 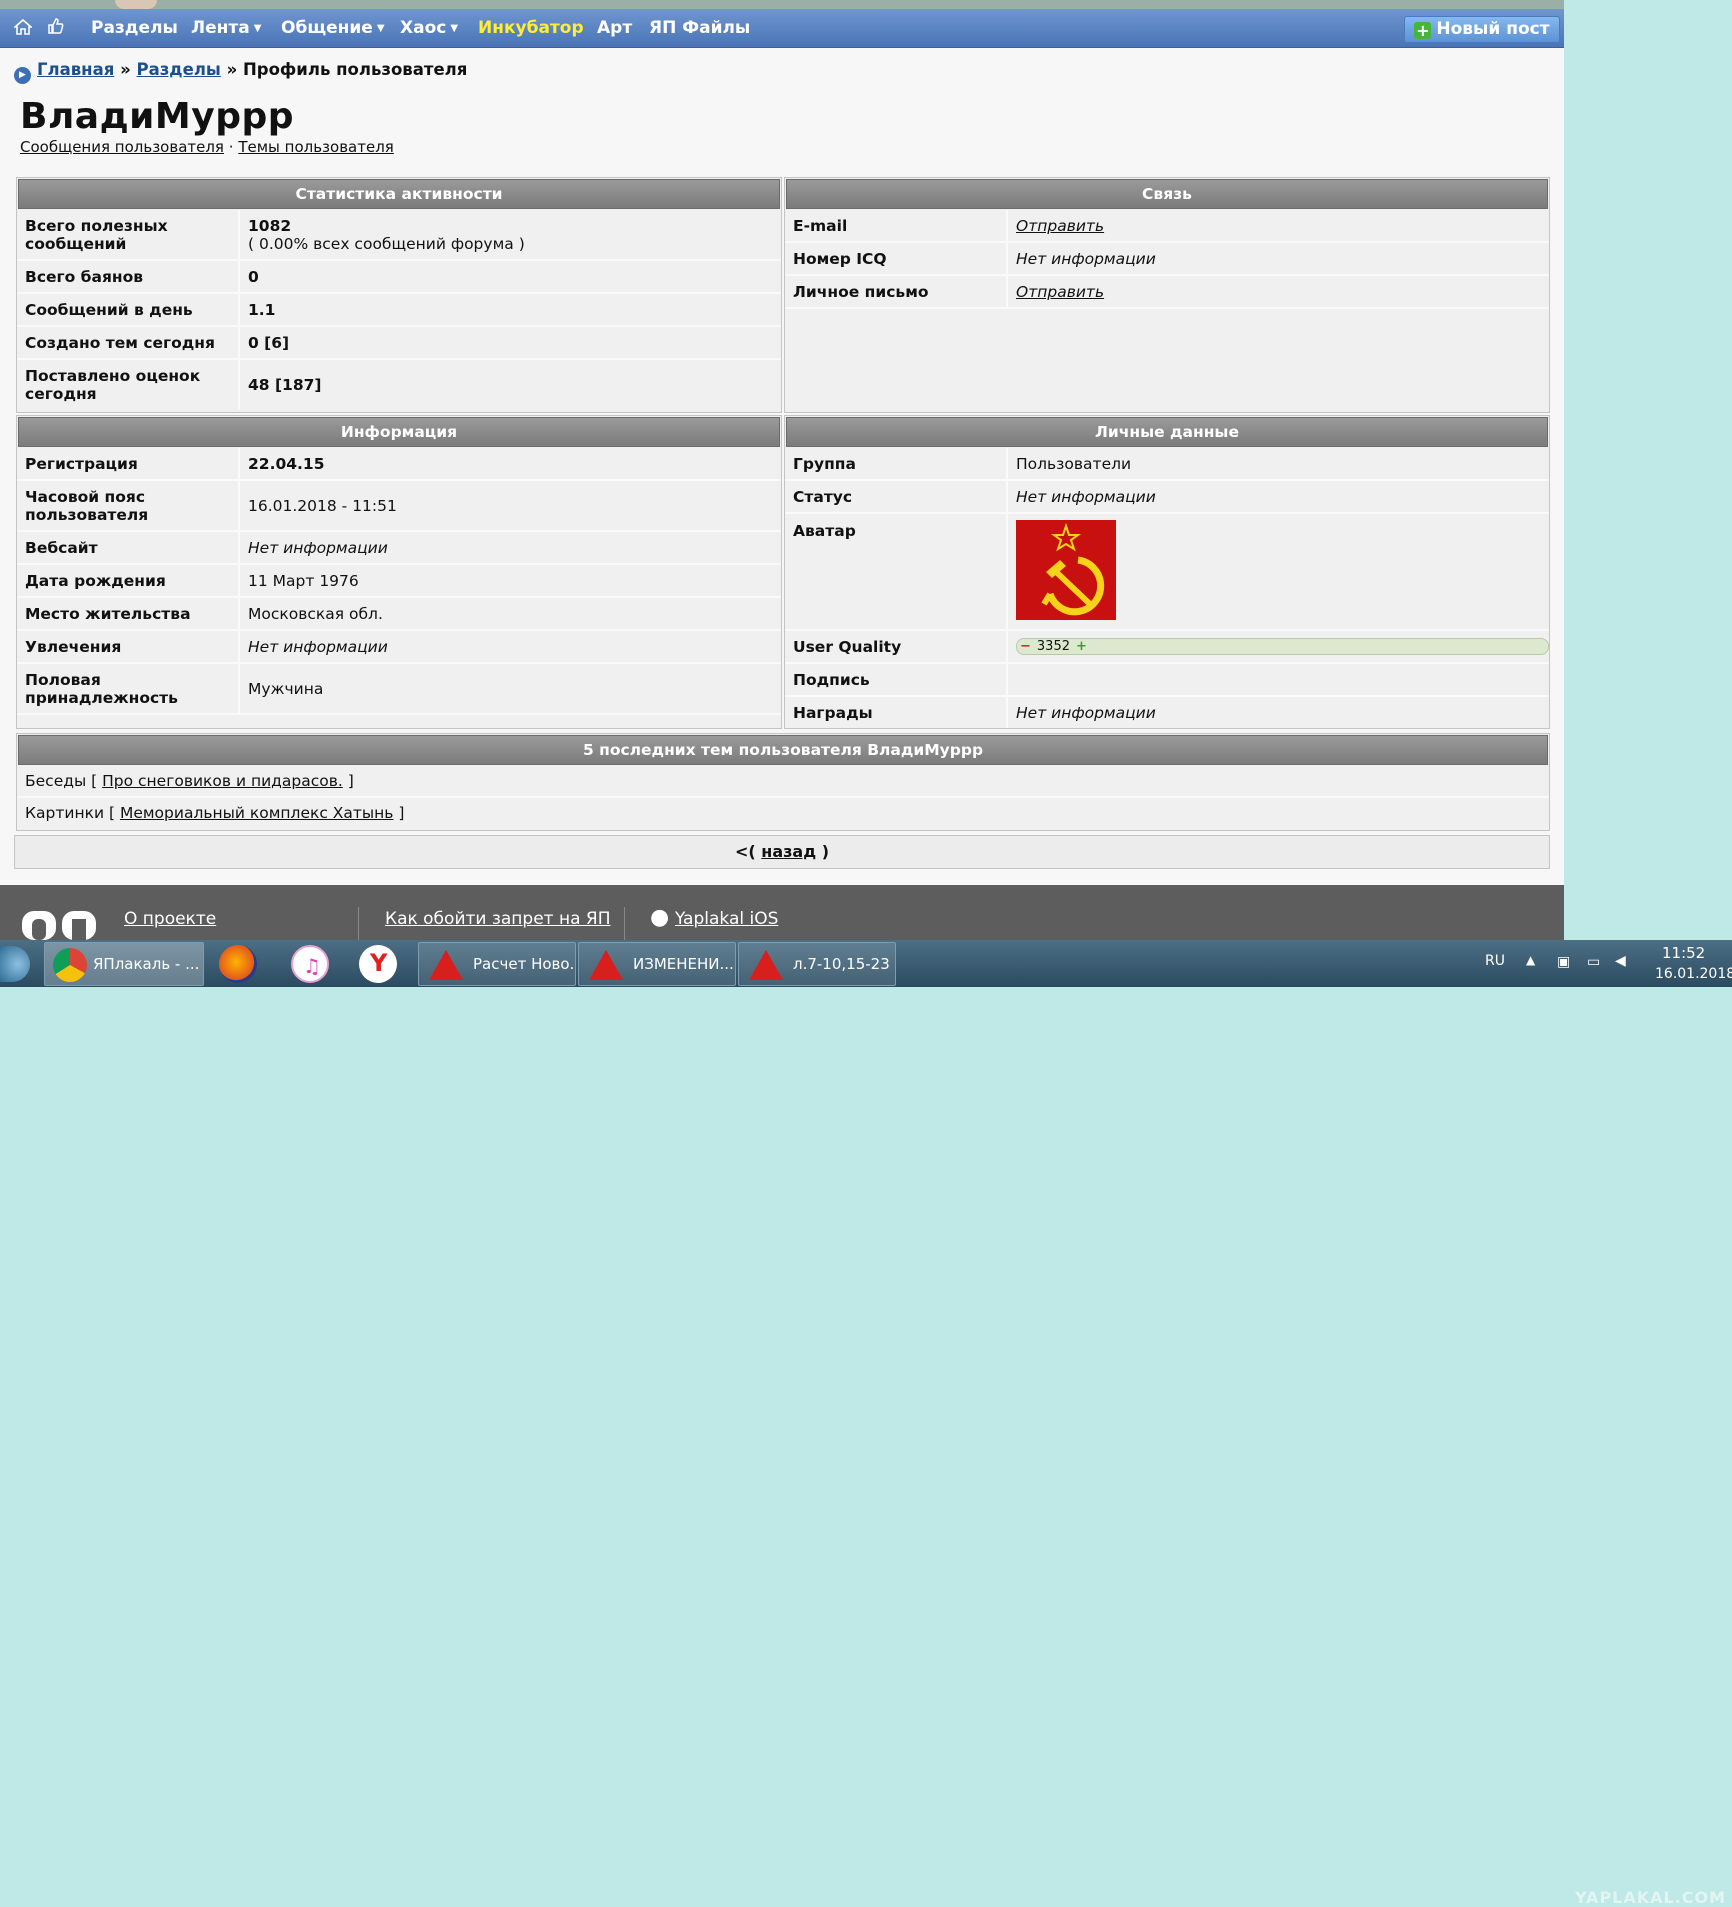 I want to click on stat-value: 0, so click(x=509, y=276).